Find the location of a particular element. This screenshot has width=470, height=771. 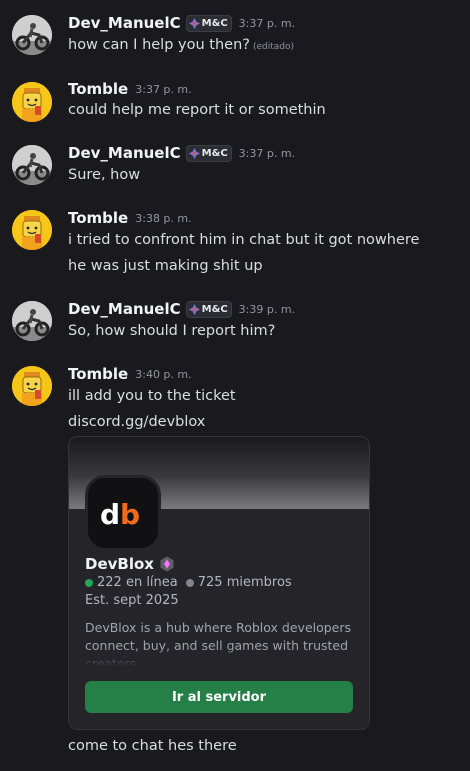

message-text: he was just making shit up is located at coordinates (165, 266).